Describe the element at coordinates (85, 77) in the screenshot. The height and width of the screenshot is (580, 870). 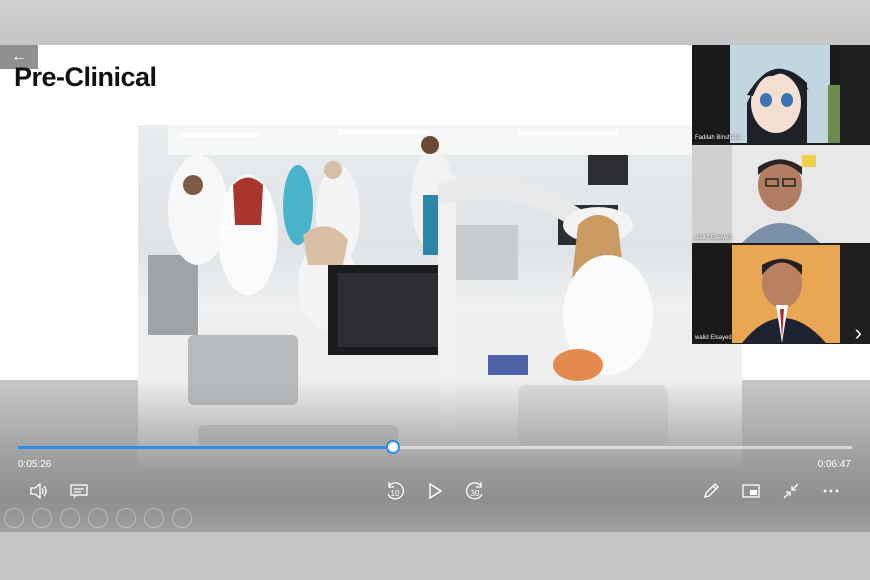
I see `slide-title: Pre-Clinical` at that location.